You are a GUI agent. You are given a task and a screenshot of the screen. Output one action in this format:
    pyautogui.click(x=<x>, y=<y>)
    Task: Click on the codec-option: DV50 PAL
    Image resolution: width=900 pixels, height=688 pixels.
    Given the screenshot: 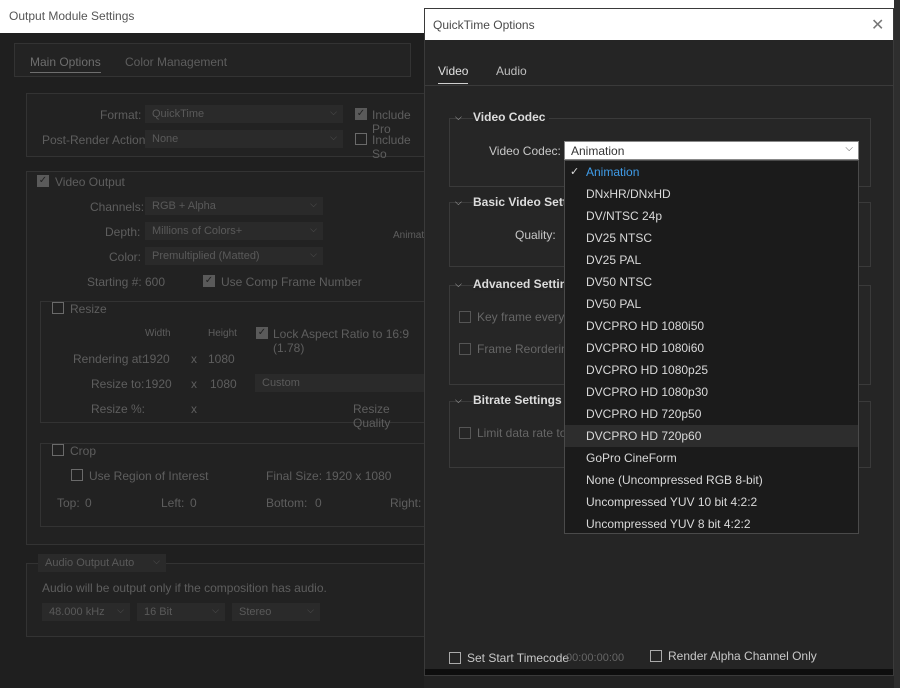 What is the action you would take?
    pyautogui.click(x=711, y=304)
    